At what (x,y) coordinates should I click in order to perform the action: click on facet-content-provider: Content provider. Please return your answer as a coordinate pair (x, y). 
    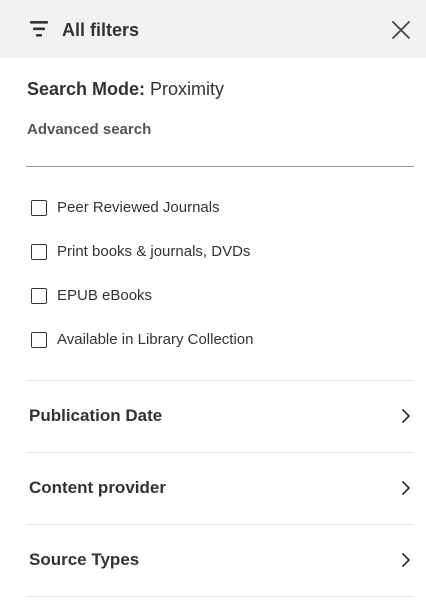
    Looking at the image, I should click on (222, 488).